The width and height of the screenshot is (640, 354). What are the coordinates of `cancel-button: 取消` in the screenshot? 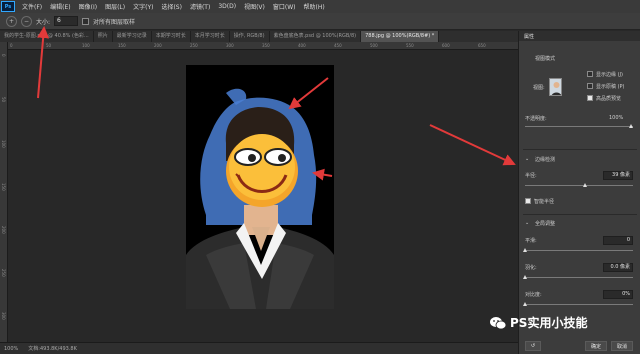 It's located at (622, 346).